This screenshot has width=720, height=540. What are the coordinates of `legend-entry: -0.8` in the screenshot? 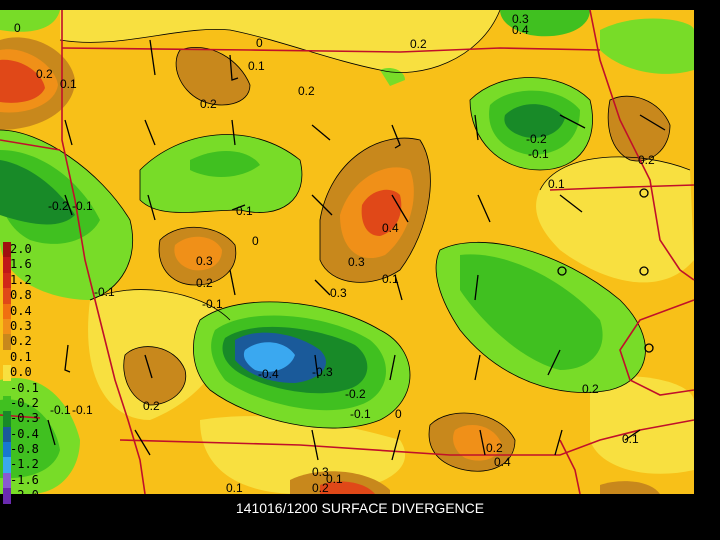 It's located at (25, 450).